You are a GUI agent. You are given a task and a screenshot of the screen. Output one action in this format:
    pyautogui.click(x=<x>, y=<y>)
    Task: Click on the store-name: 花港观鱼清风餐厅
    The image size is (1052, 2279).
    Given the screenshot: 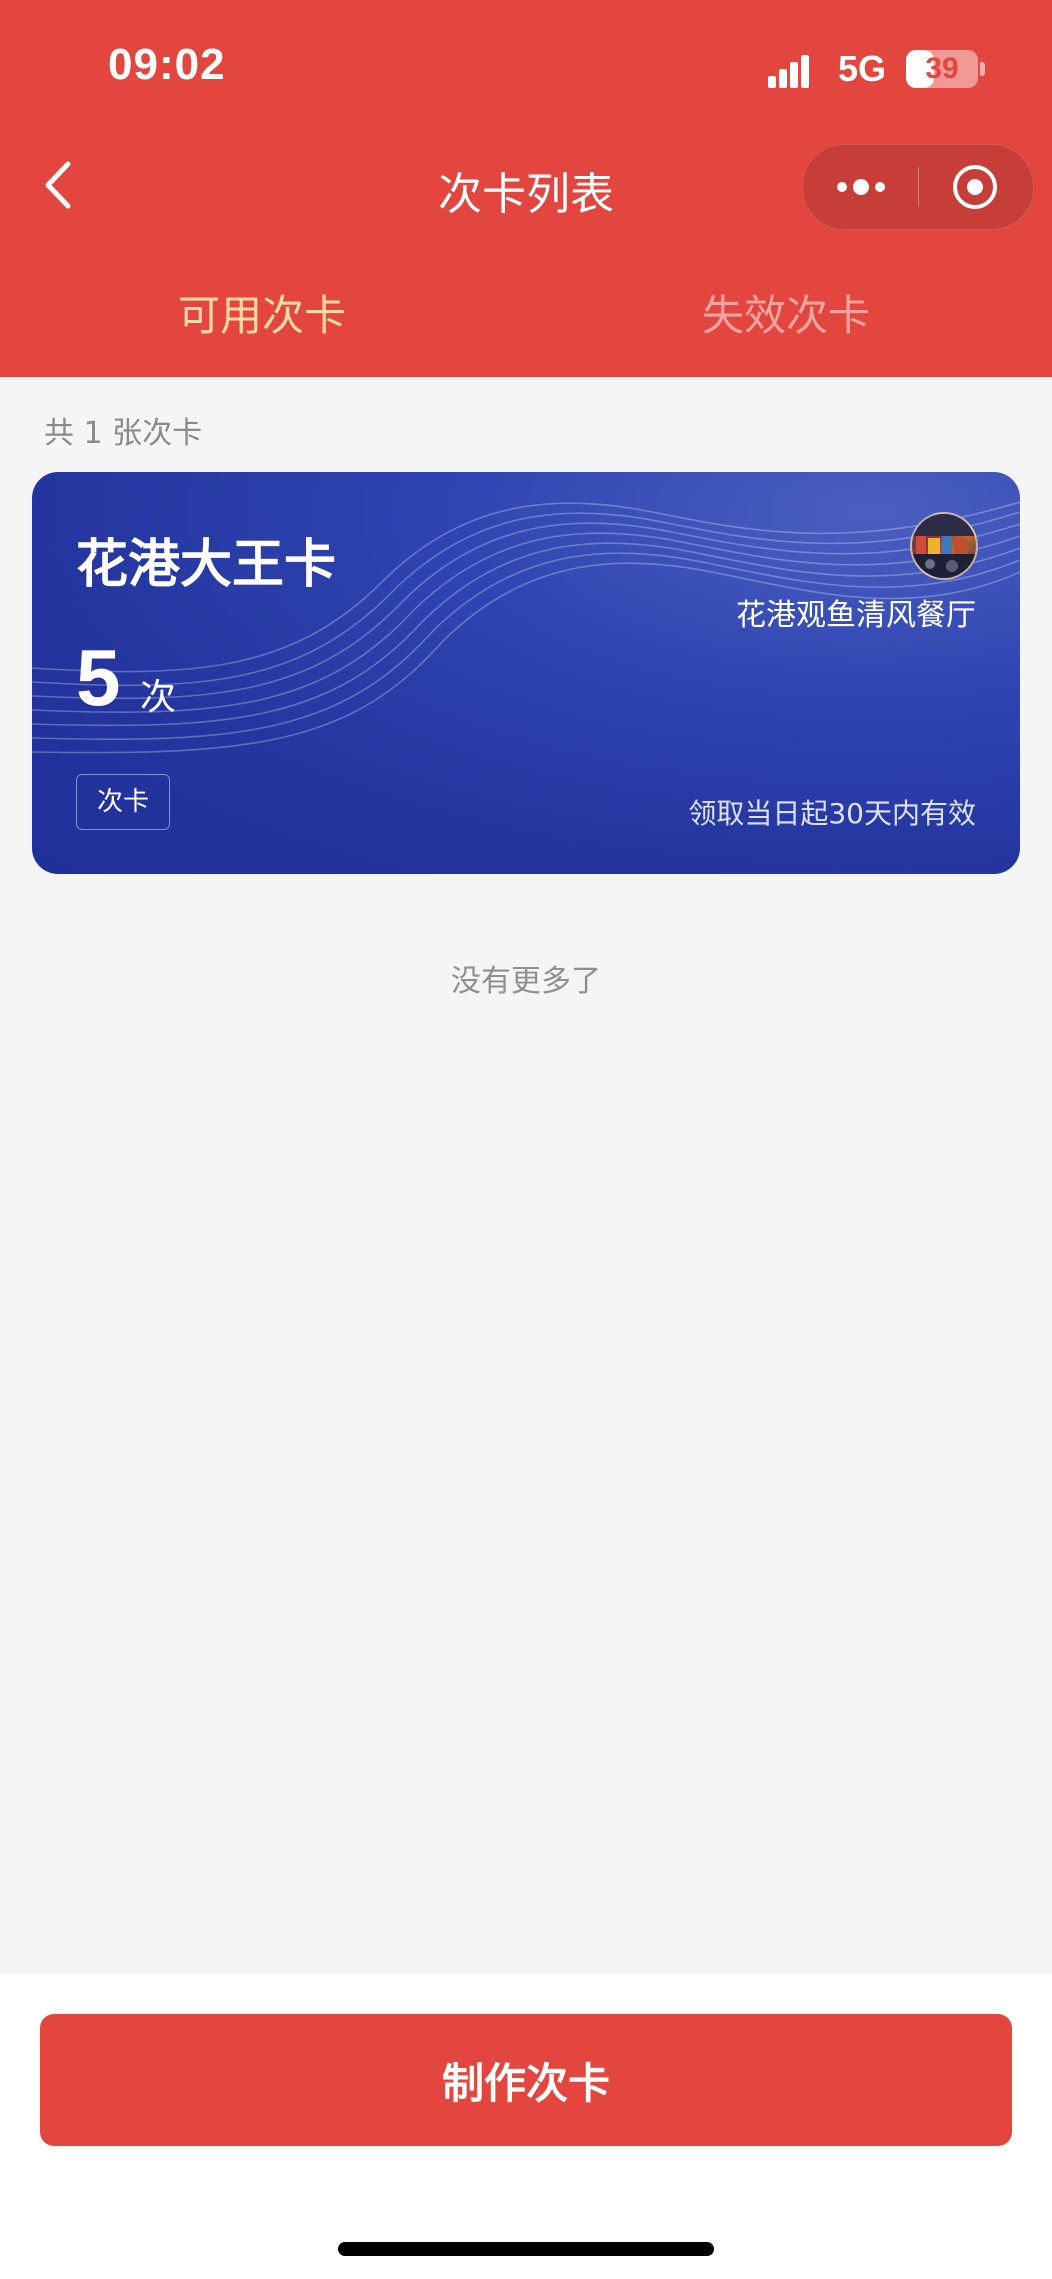 What is the action you would take?
    pyautogui.click(x=856, y=615)
    